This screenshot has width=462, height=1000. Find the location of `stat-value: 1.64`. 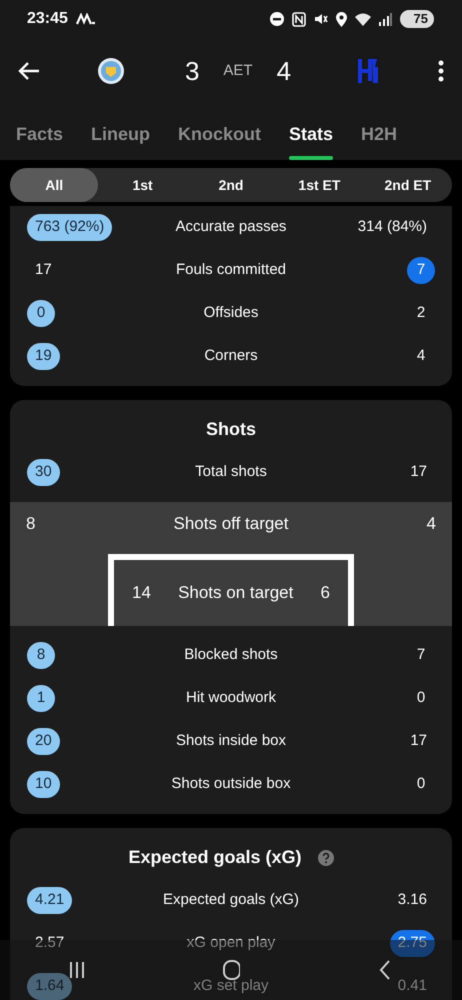

stat-value: 1.64 is located at coordinates (49, 986).